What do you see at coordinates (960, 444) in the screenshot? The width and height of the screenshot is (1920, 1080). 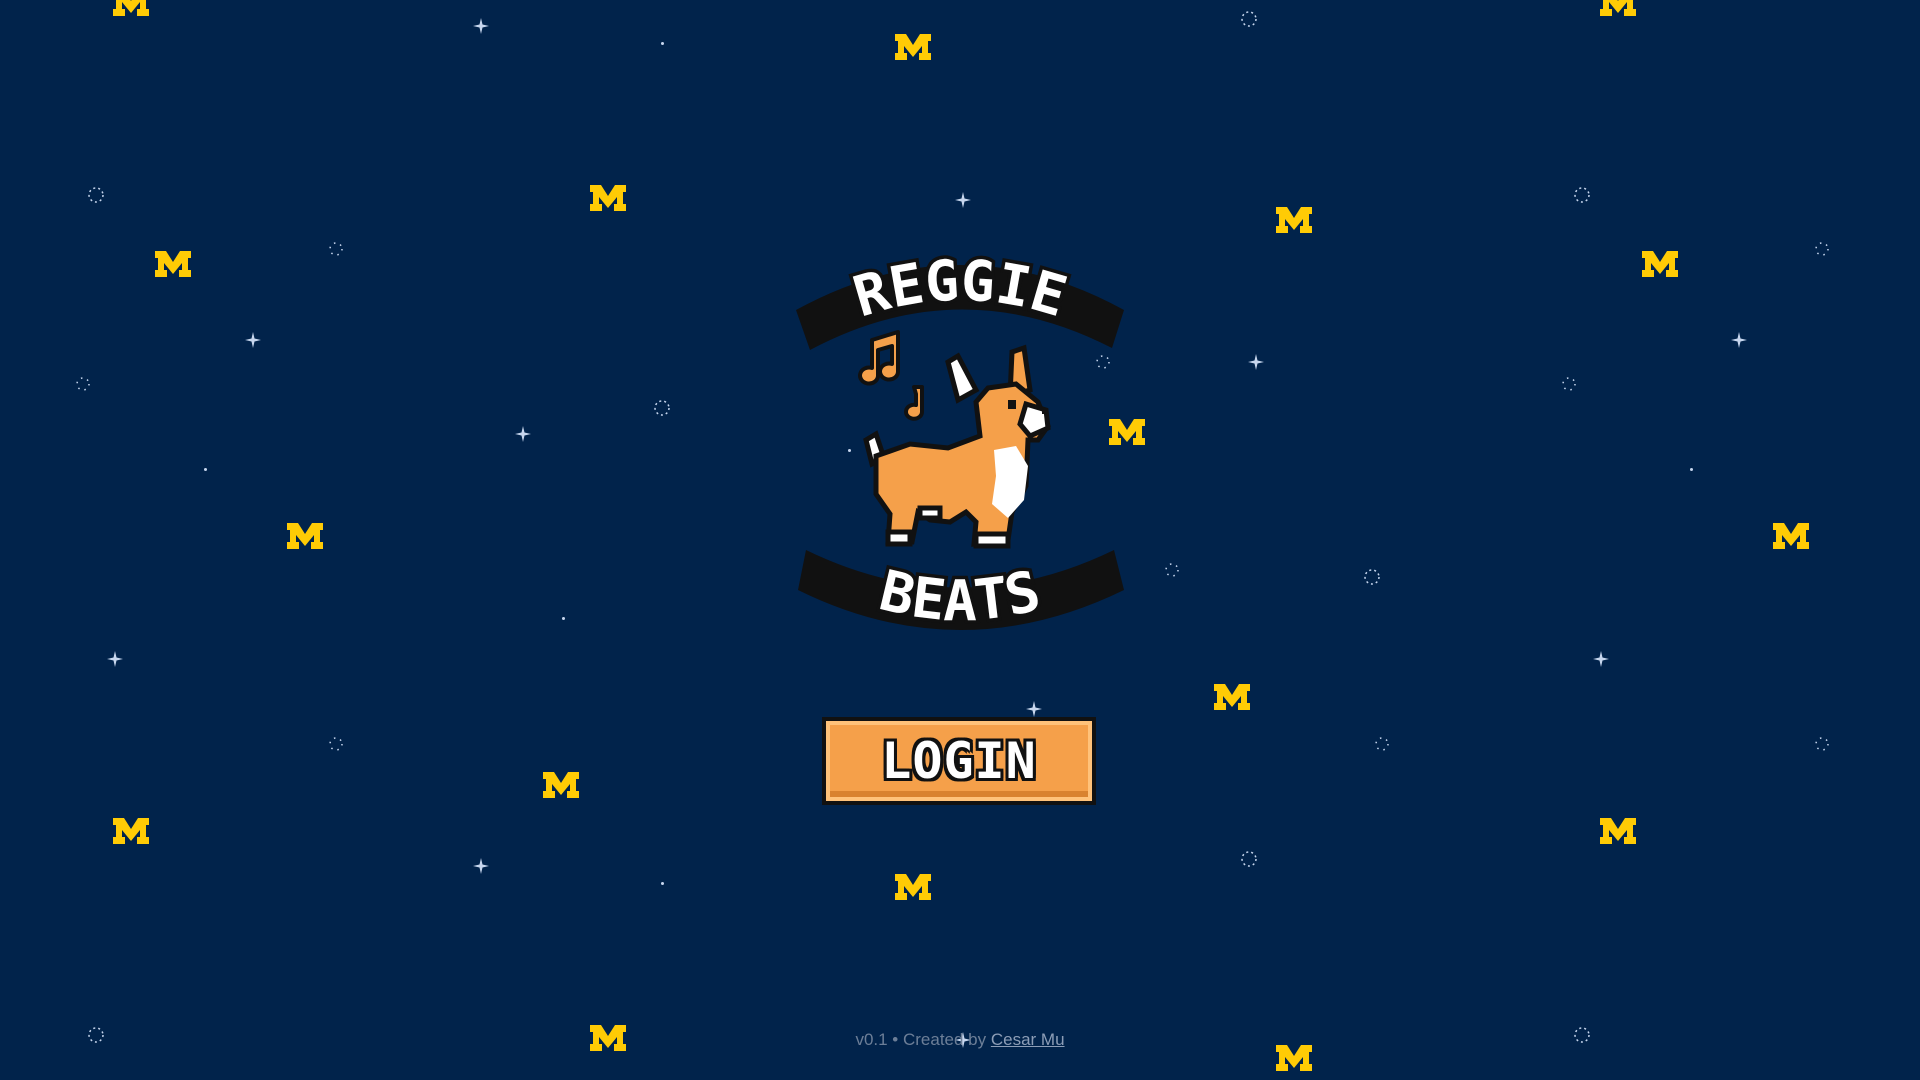 I see `reggie-beats-logo: REGGIE BEATS` at bounding box center [960, 444].